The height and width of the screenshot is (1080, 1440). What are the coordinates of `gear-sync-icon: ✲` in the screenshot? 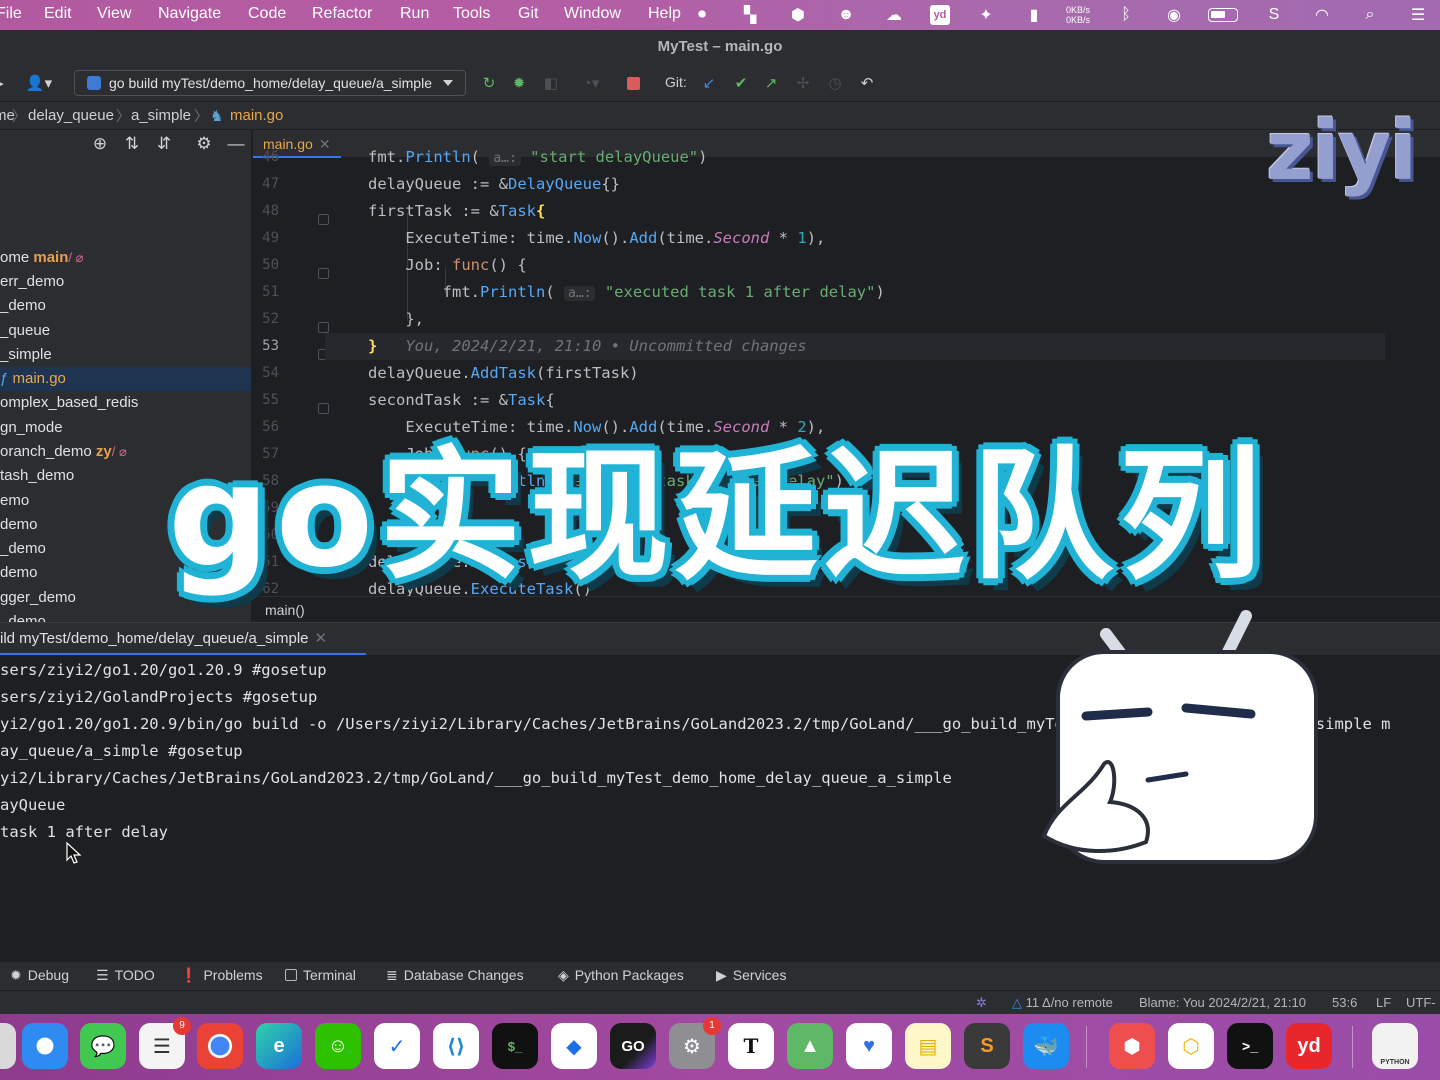 It's located at (981, 1003).